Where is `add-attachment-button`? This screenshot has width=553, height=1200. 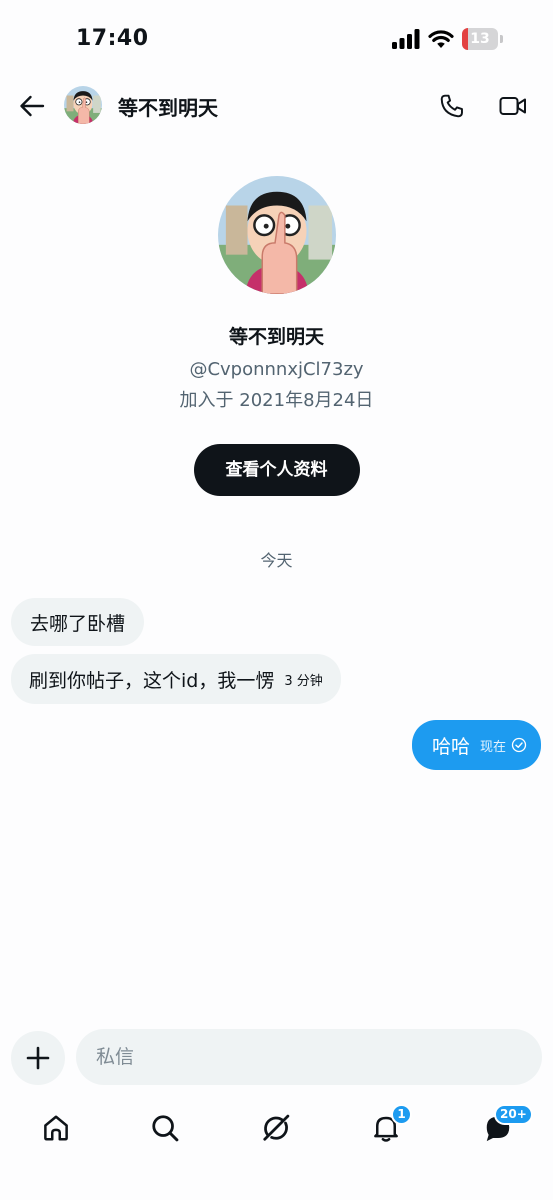 add-attachment-button is located at coordinates (38, 1058).